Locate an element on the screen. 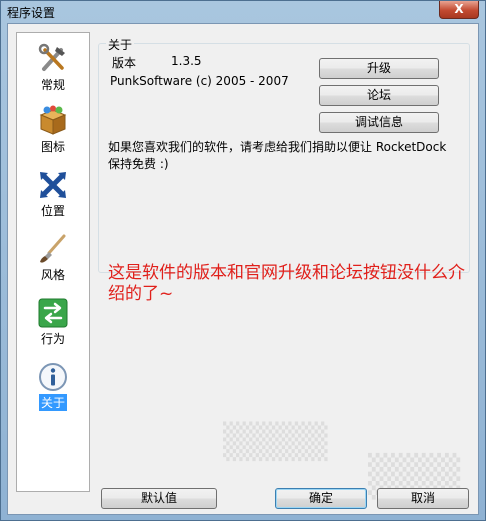  paintbrush-icon is located at coordinates (53, 248).